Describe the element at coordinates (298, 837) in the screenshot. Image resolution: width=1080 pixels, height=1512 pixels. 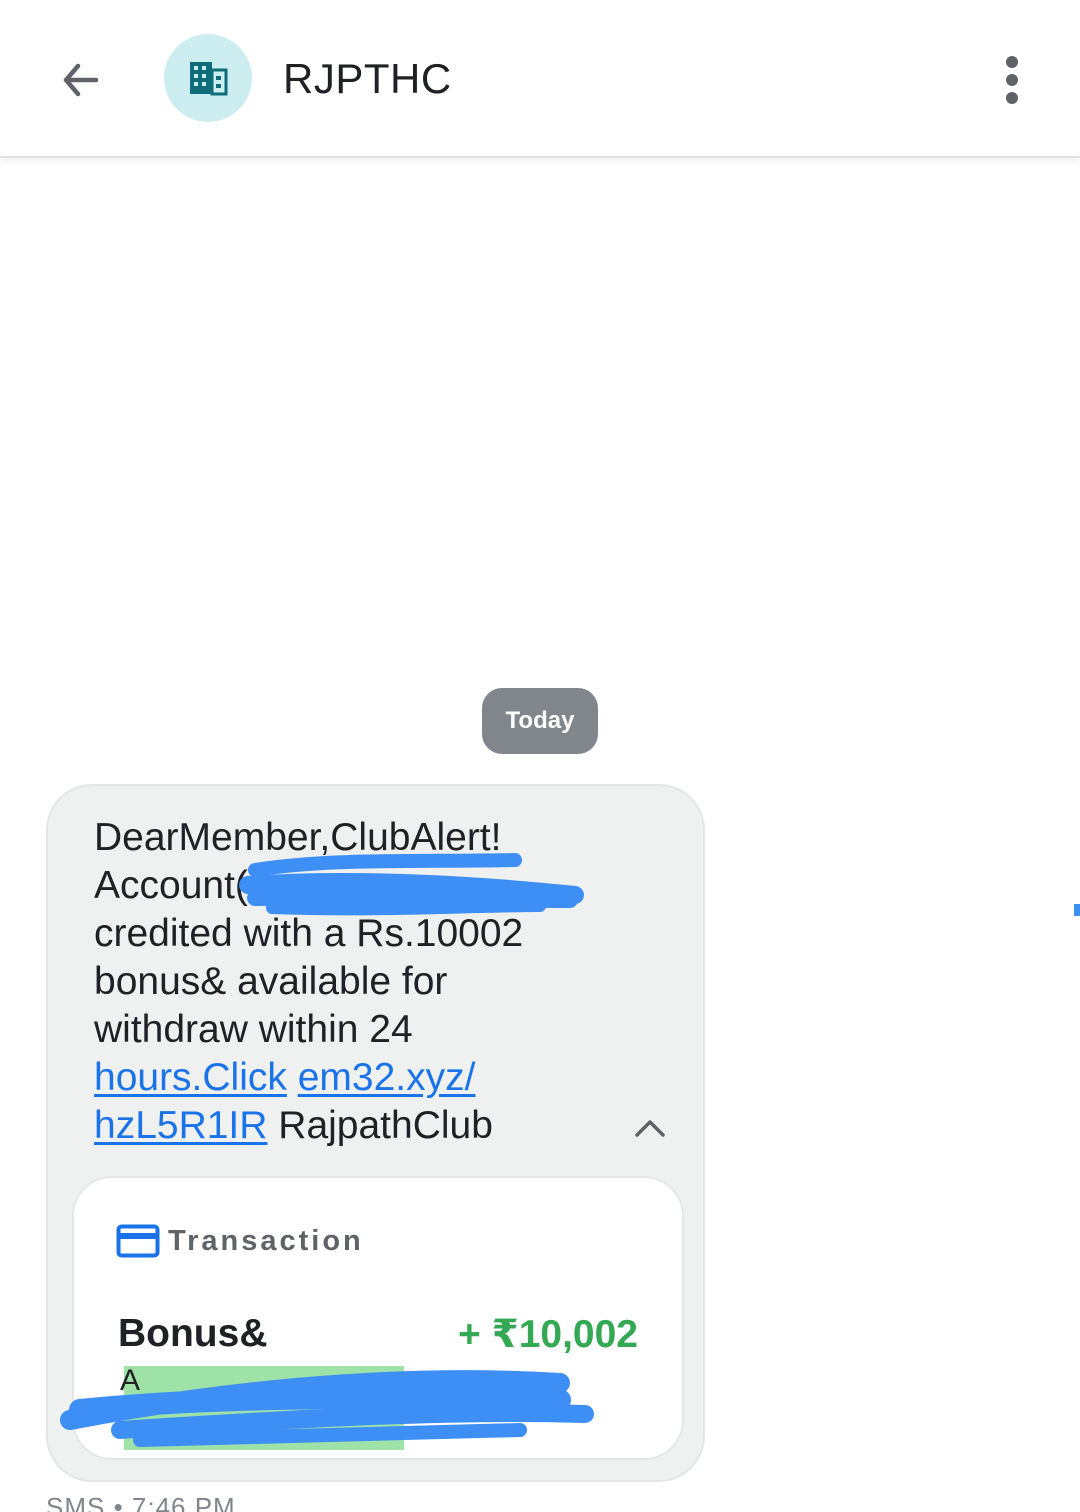
I see `message-line: DearMember,ClubAlert!` at that location.